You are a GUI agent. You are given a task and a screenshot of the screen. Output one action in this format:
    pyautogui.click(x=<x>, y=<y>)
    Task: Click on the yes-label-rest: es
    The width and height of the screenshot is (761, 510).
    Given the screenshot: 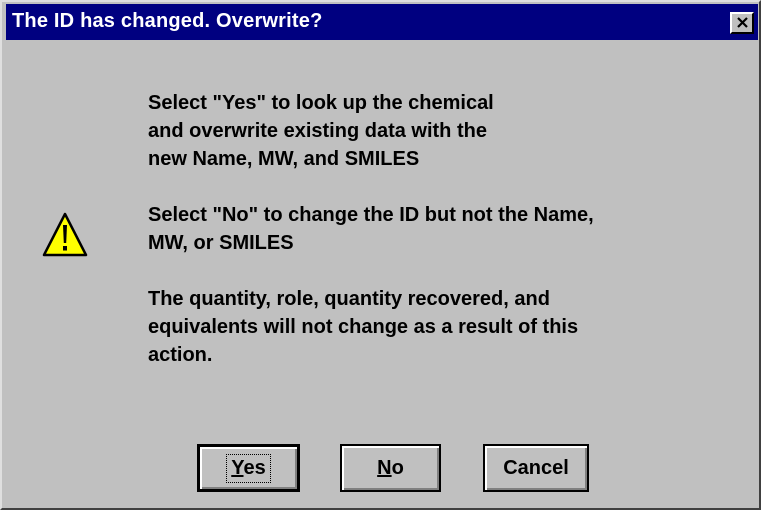 What is the action you would take?
    pyautogui.click(x=254, y=467)
    